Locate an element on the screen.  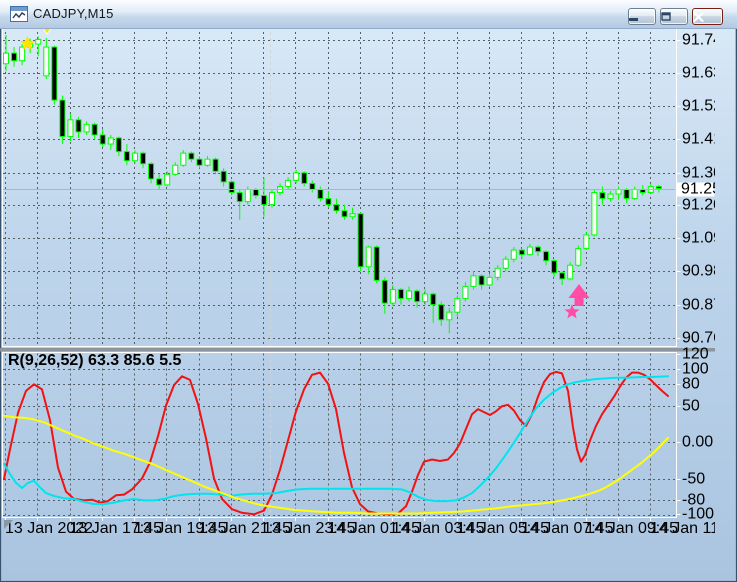
price-axis-label: 91.525 is located at coordinates (698, 106).